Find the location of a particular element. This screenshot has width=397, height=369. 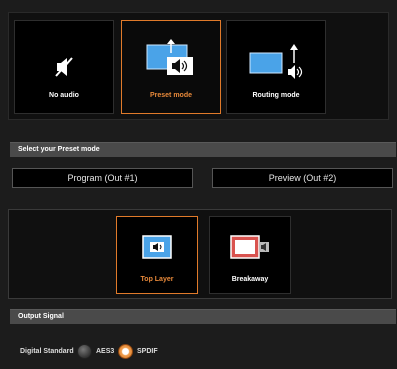

muted-speaker-icon is located at coordinates (64, 67).